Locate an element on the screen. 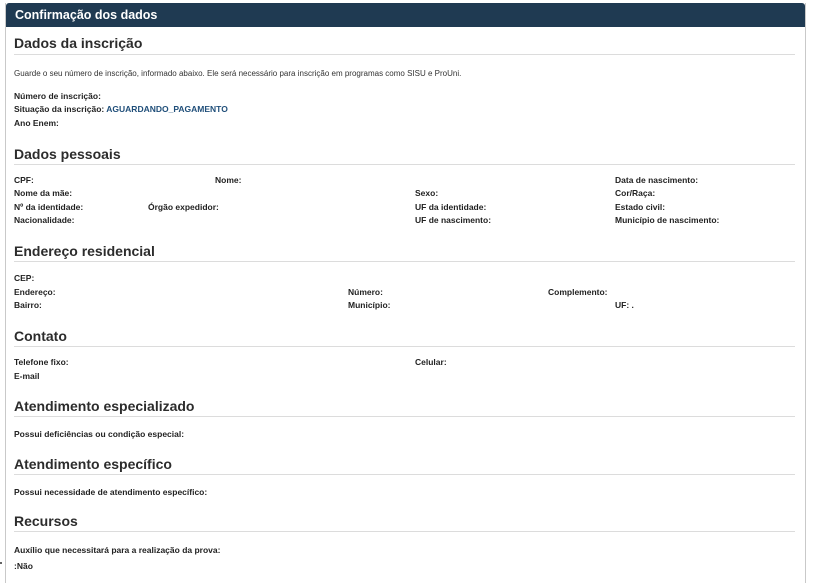 Image resolution: width=814 pixels, height=583 pixels. panel-header: Confirmação dos dados is located at coordinates (405, 15).